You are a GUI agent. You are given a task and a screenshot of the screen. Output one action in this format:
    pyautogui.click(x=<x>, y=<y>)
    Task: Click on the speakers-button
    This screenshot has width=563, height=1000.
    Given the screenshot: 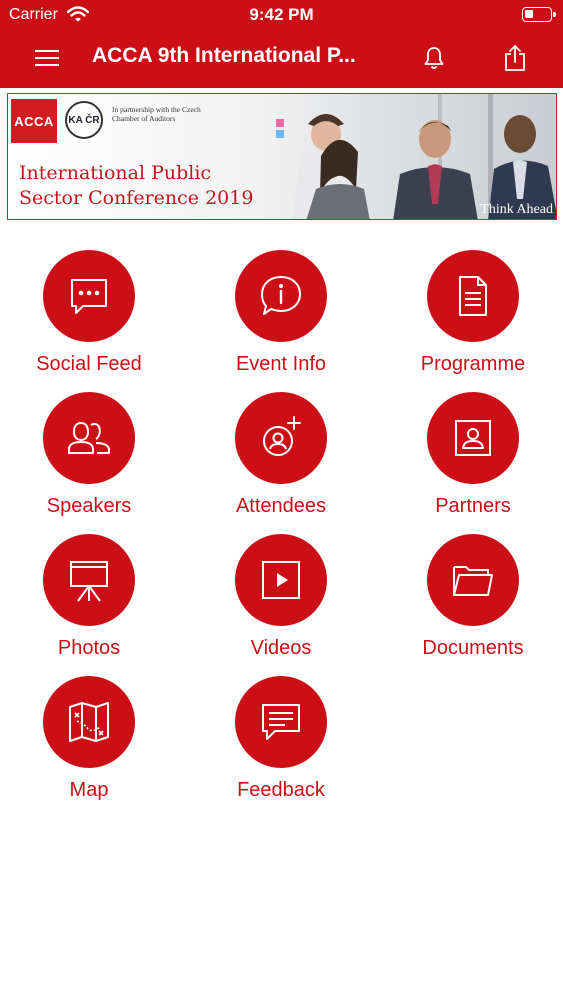 What is the action you would take?
    pyautogui.click(x=89, y=438)
    